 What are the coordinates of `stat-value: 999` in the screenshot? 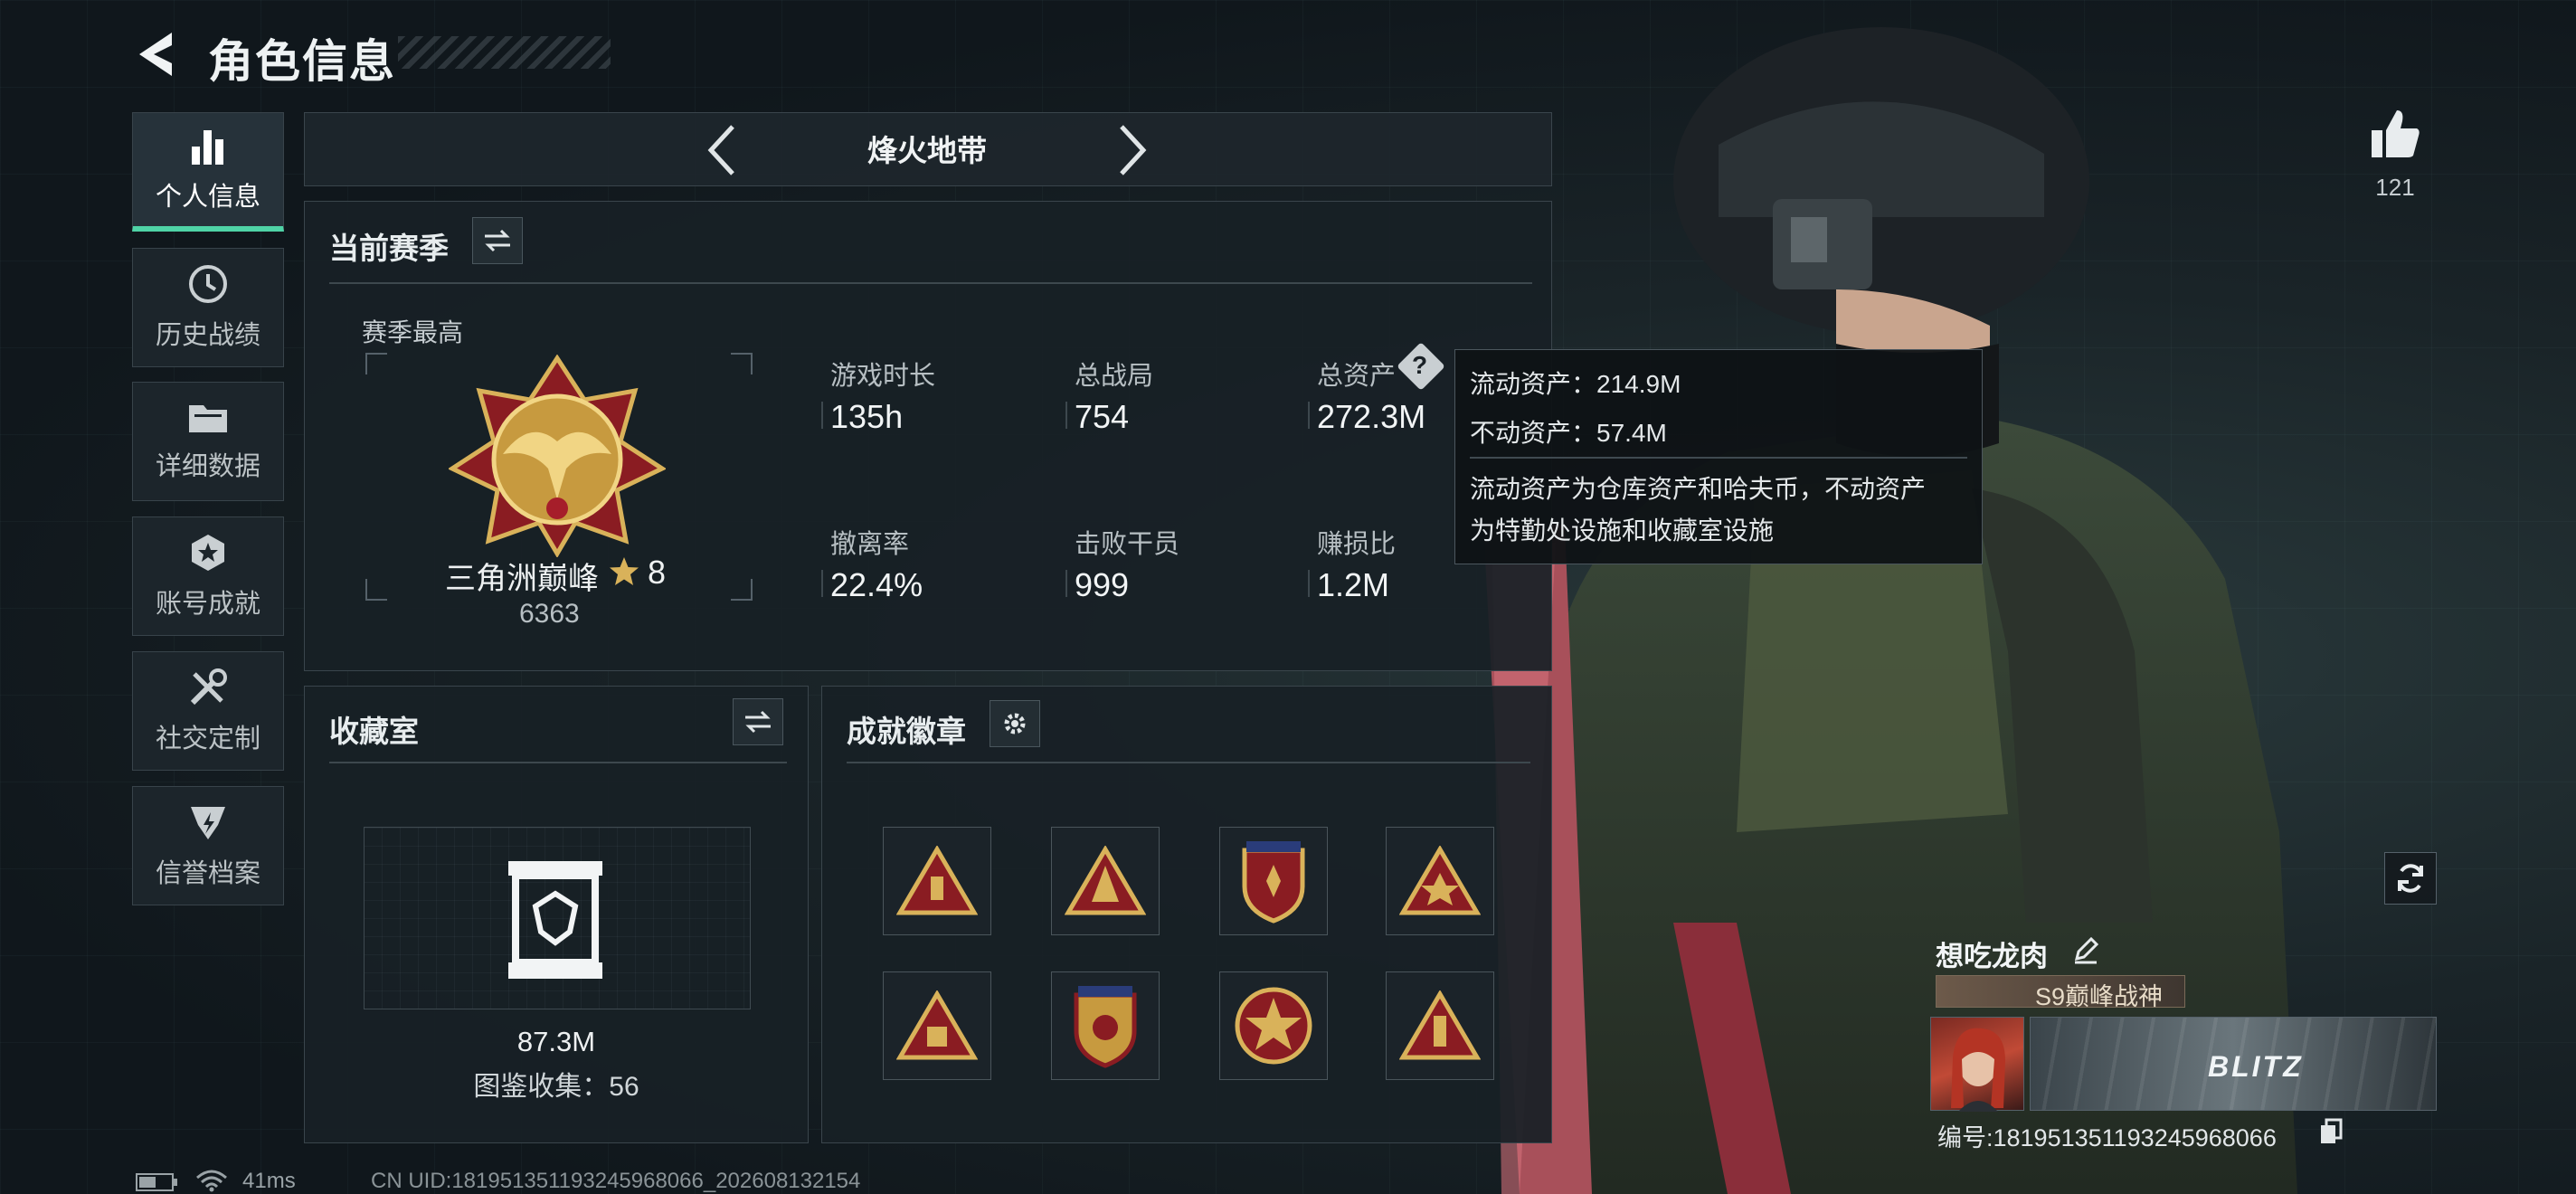 It's located at (1102, 584).